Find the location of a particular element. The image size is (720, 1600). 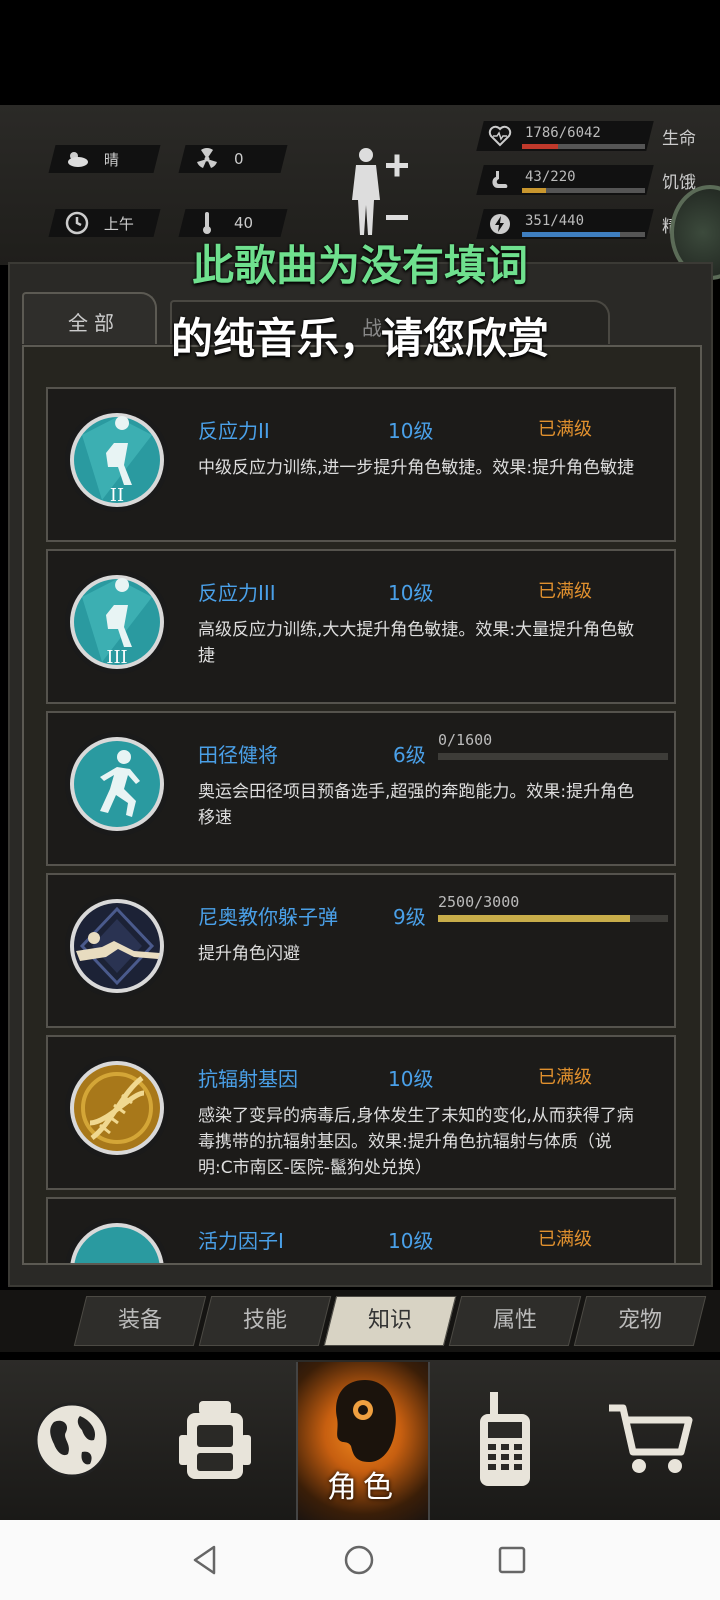

health-label: 生命 is located at coordinates (679, 139).